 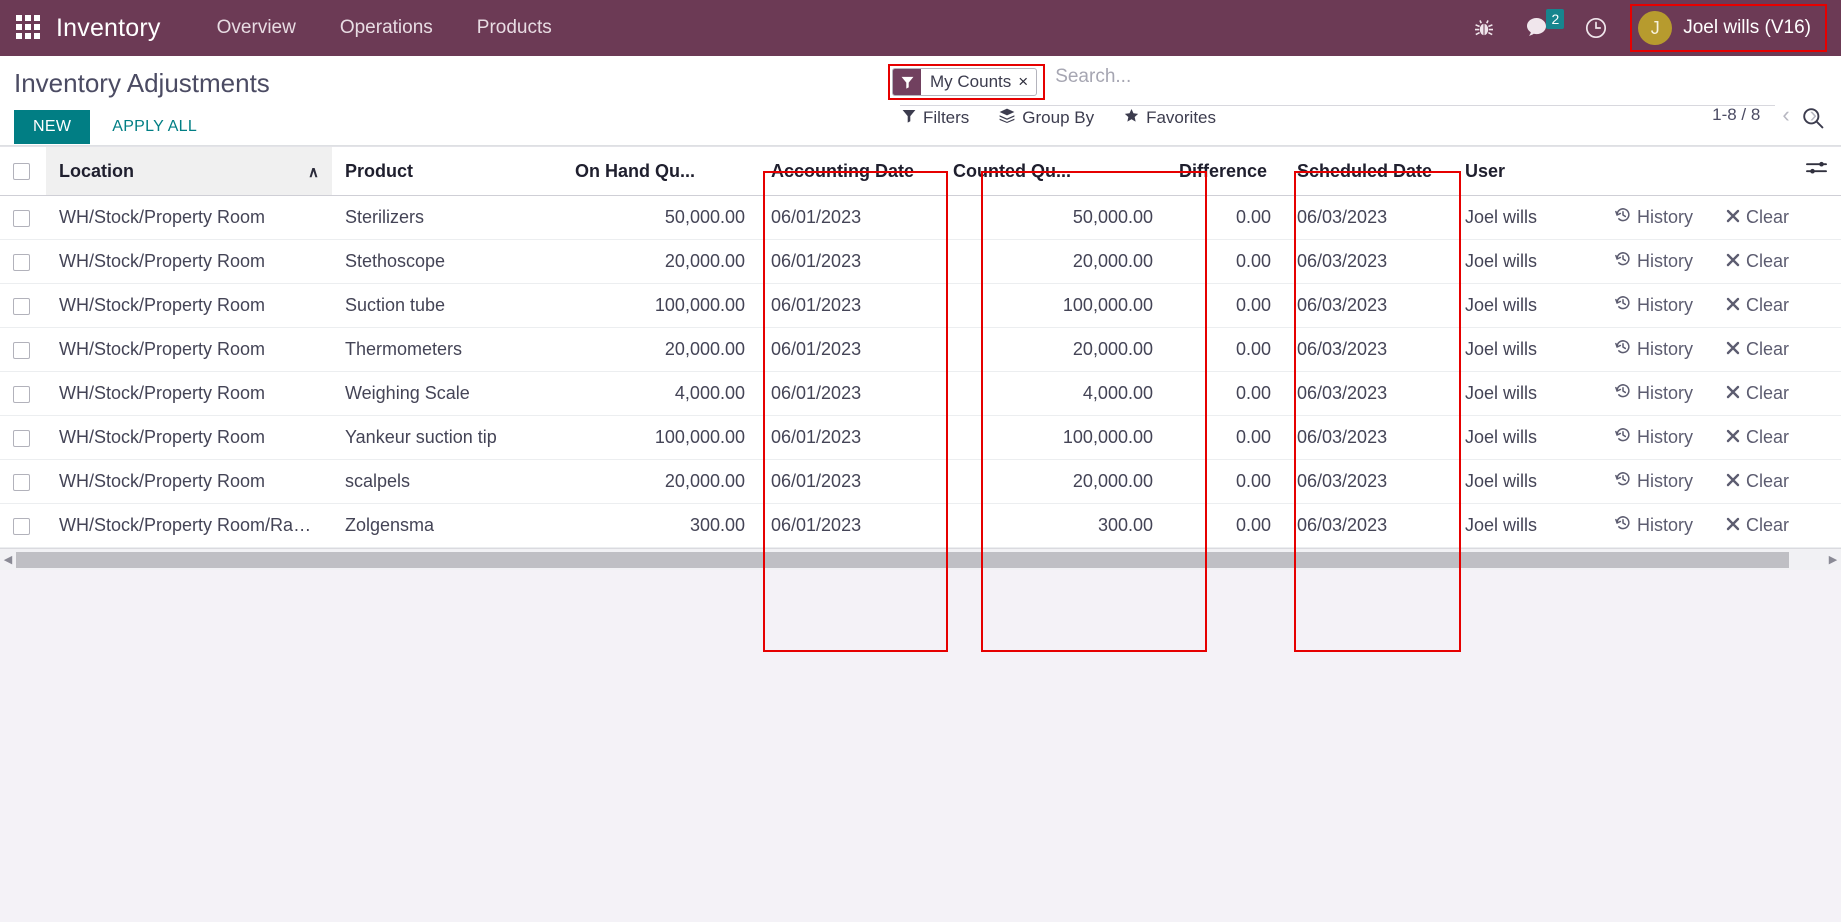 What do you see at coordinates (447, 437) in the screenshot?
I see `cell-product: Yankeur suction tip` at bounding box center [447, 437].